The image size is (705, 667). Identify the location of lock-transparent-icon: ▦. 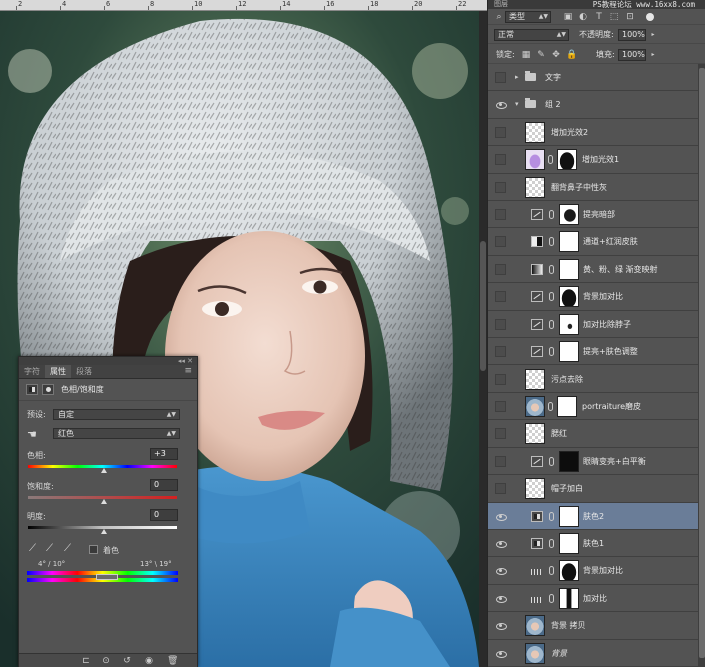
(526, 55).